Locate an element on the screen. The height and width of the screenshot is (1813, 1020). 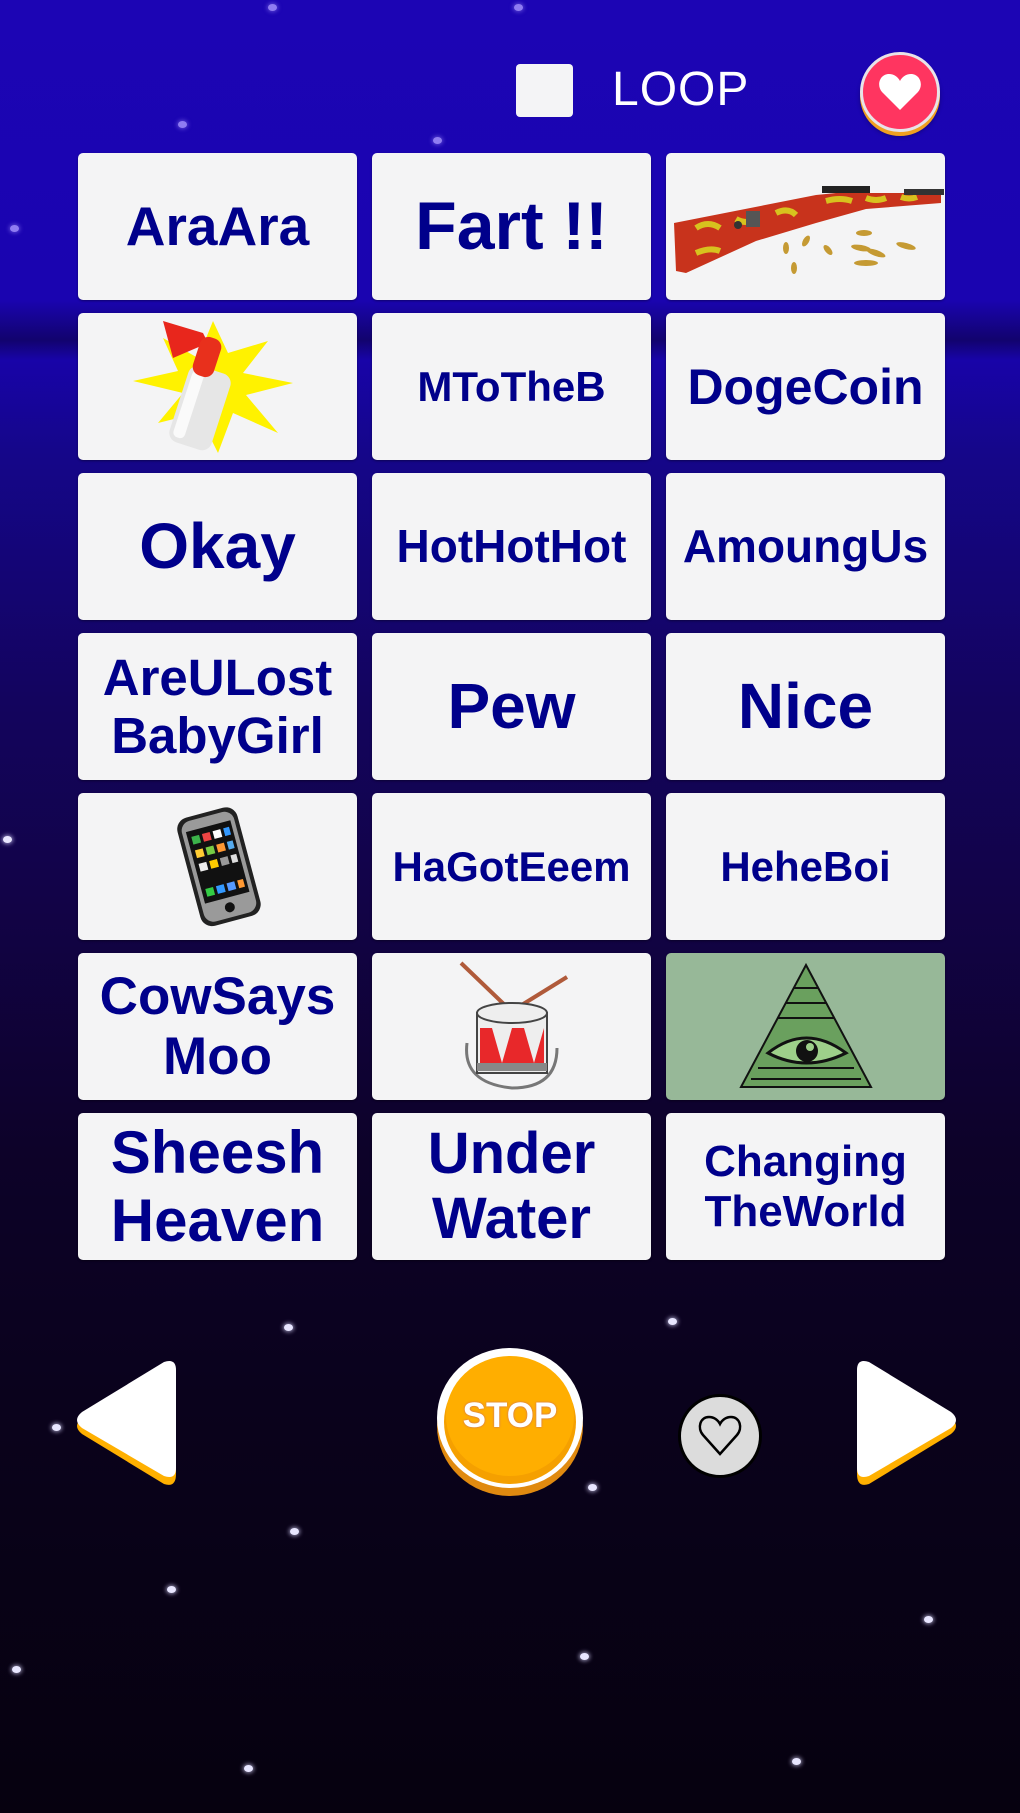
loop-label: LOOP is located at coordinates (681, 89).